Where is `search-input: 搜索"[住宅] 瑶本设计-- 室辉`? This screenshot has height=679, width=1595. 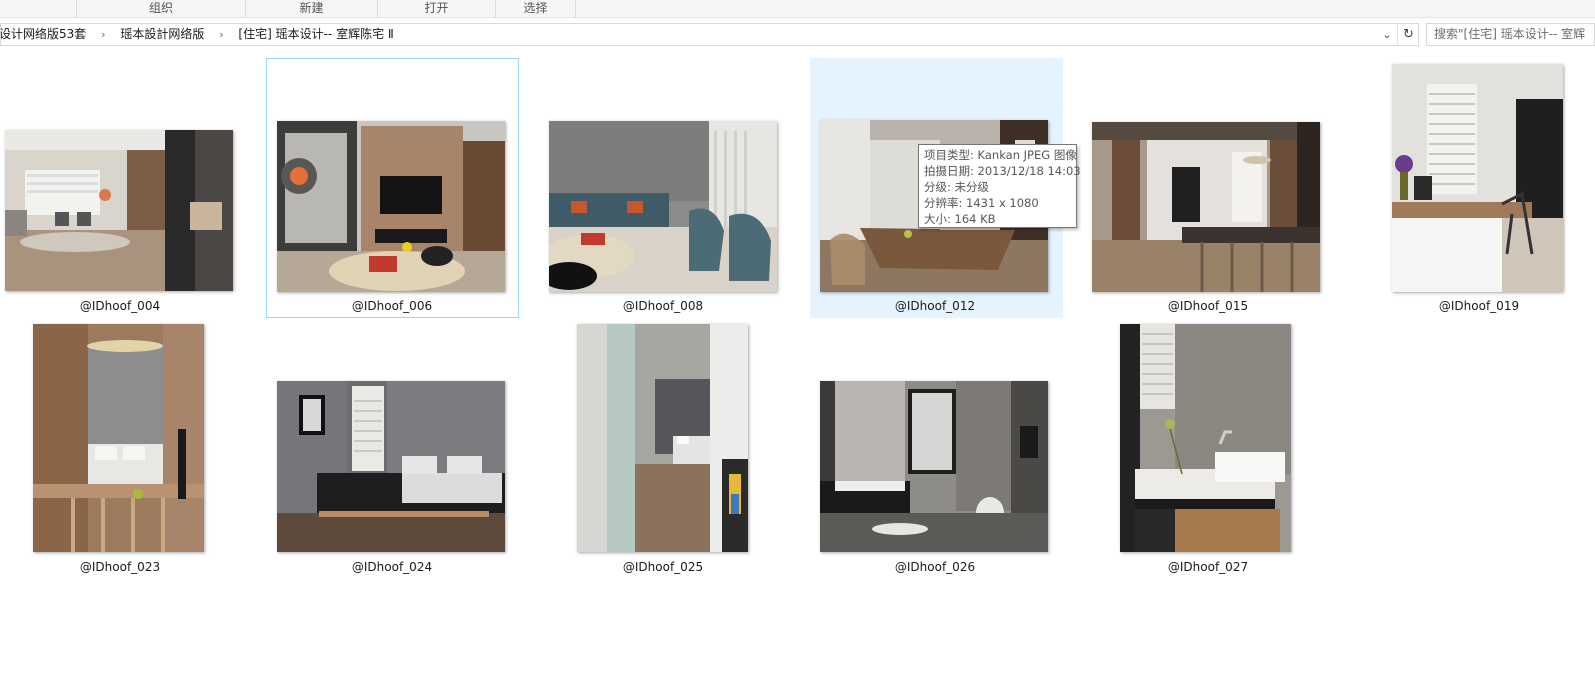 search-input: 搜索"[住宅] 瑶本设计-- 室辉 is located at coordinates (1510, 34).